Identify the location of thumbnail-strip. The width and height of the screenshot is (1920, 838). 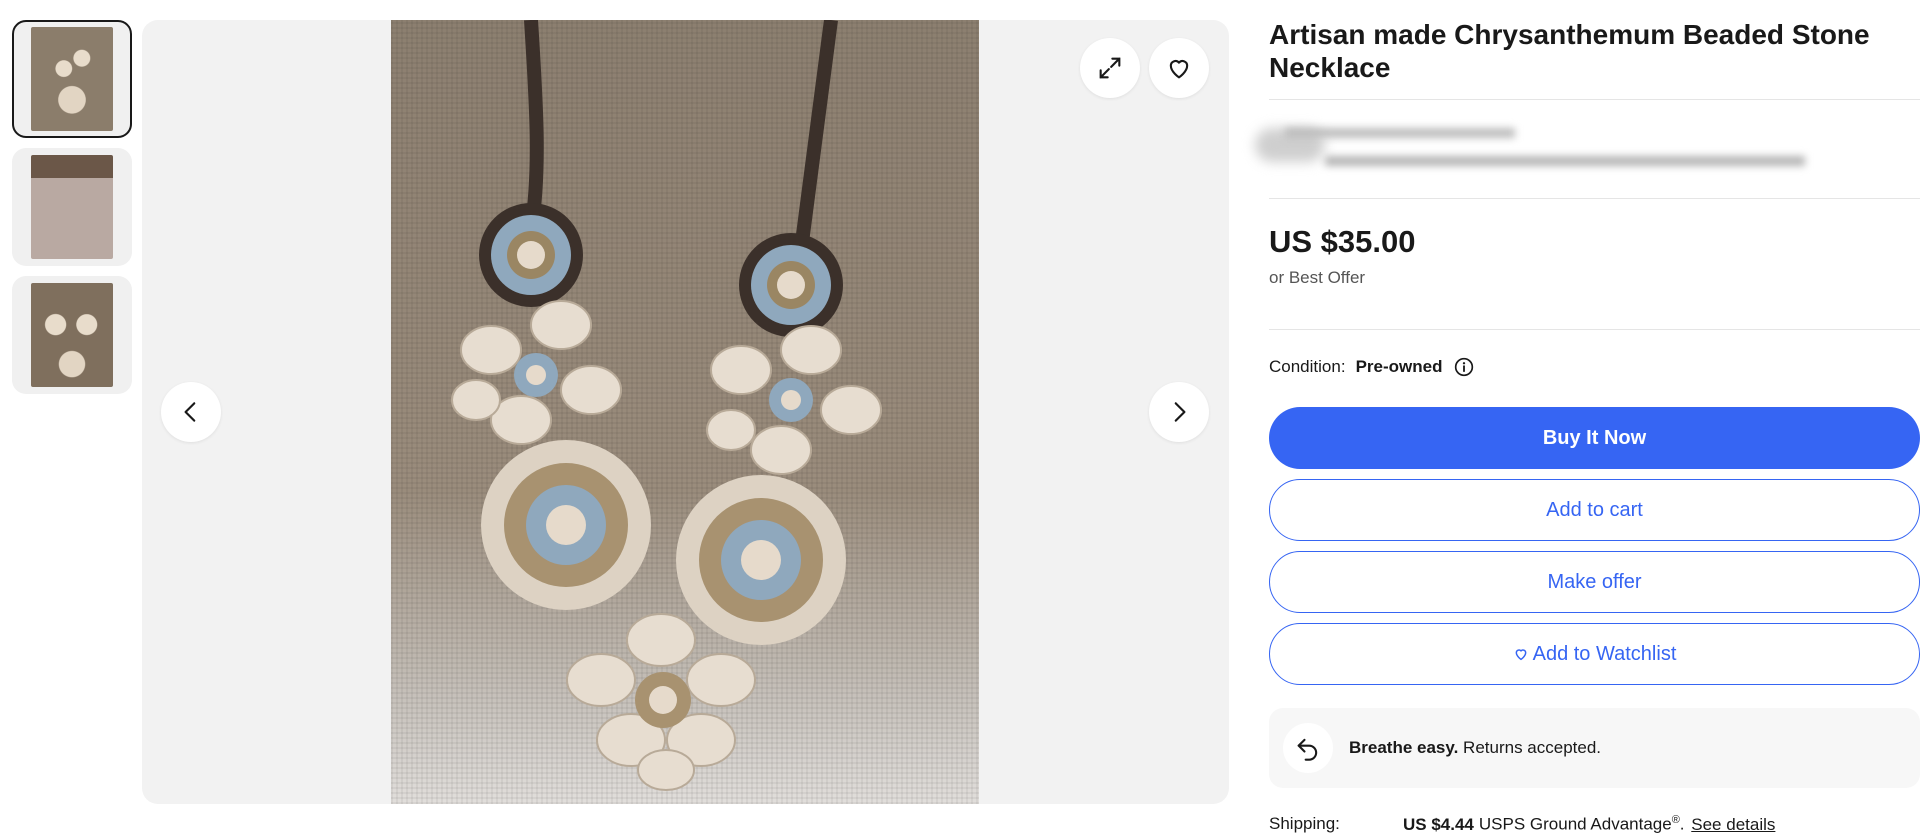
(72, 212).